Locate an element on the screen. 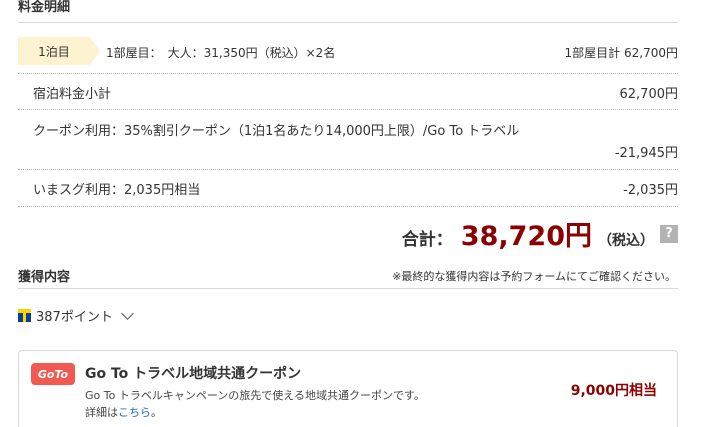  total-amount: 38,720円 is located at coordinates (526, 236).